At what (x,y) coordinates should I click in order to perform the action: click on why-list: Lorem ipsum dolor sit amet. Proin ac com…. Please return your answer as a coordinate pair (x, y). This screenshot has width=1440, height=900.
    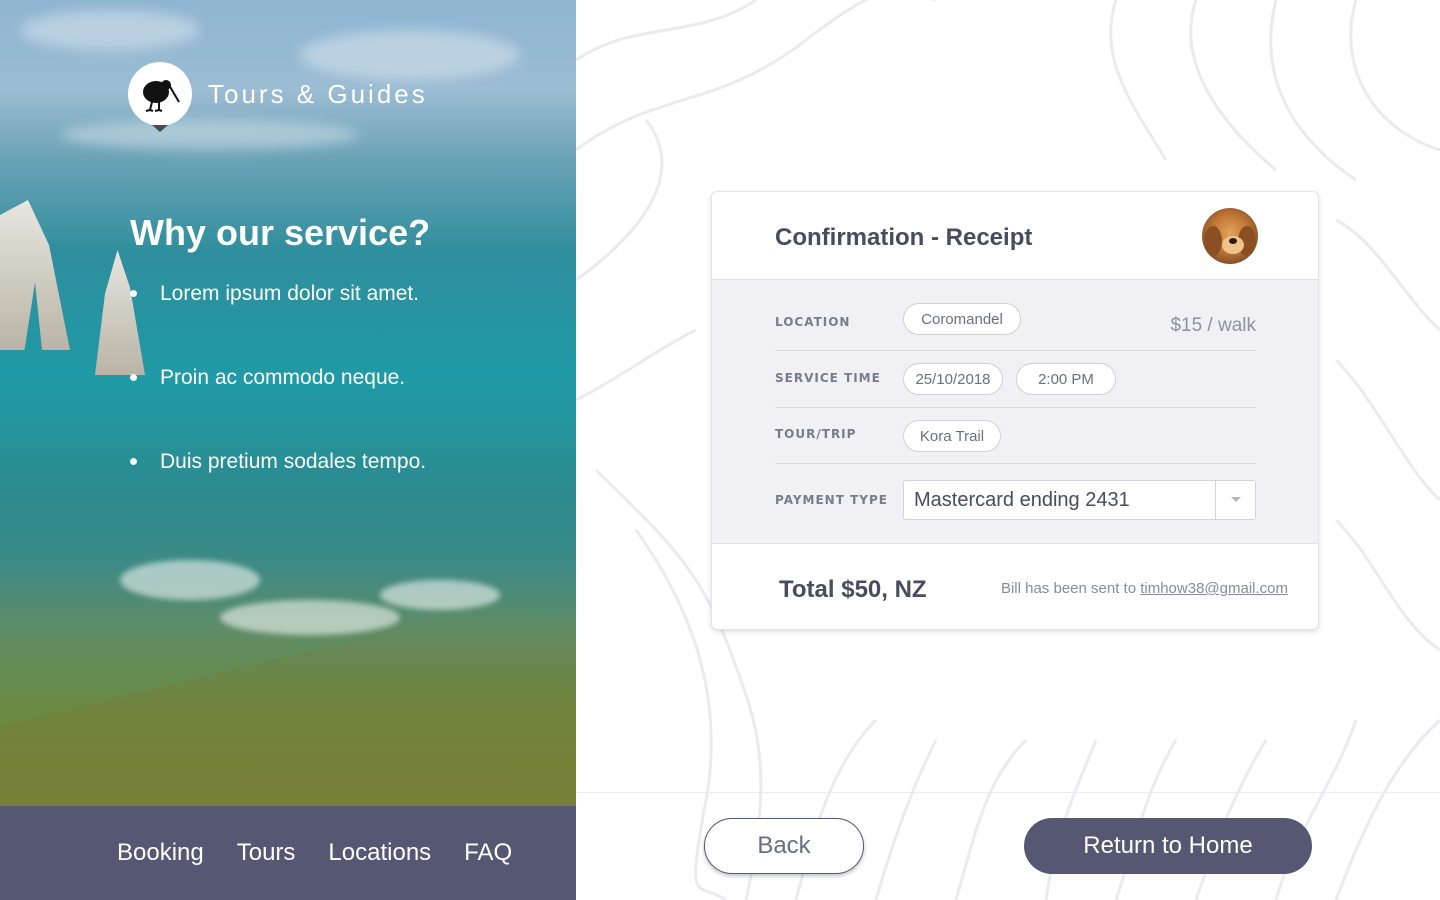
    Looking at the image, I should click on (278, 408).